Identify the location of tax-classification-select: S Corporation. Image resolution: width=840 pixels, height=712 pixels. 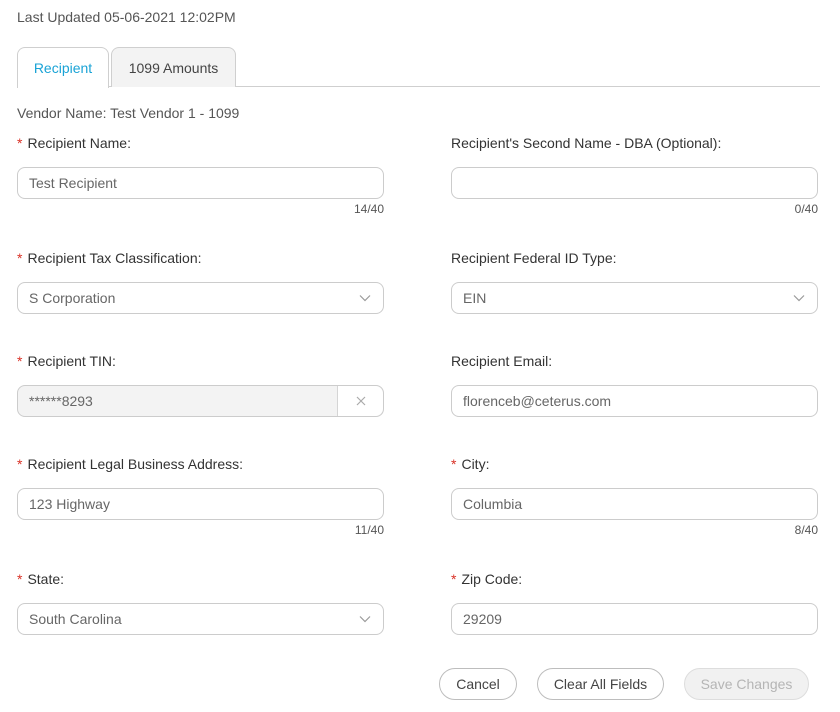
(200, 298).